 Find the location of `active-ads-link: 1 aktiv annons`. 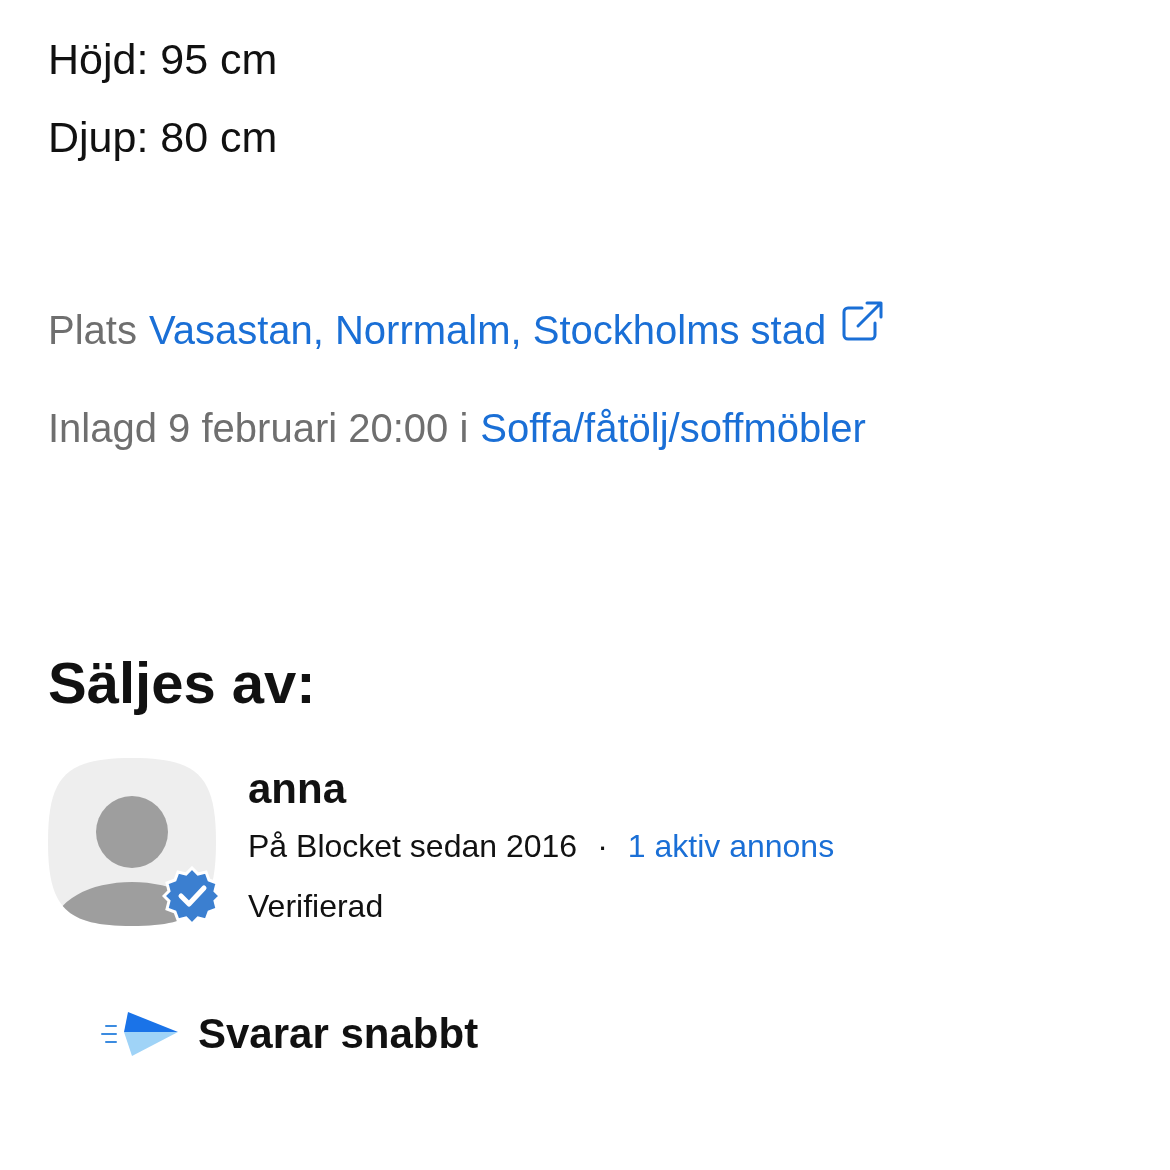

active-ads-link: 1 aktiv annons is located at coordinates (731, 846).